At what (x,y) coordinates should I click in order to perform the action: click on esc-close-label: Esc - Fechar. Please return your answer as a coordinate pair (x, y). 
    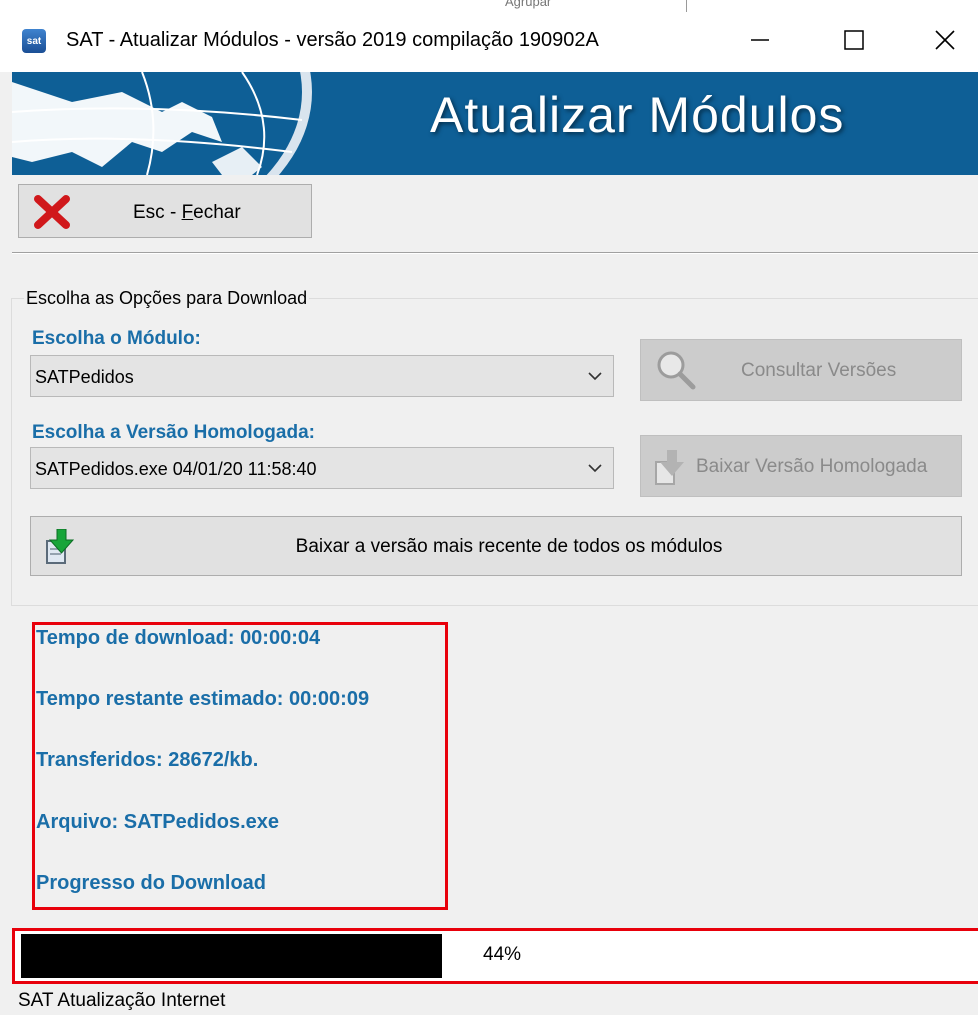
    Looking at the image, I should click on (187, 213).